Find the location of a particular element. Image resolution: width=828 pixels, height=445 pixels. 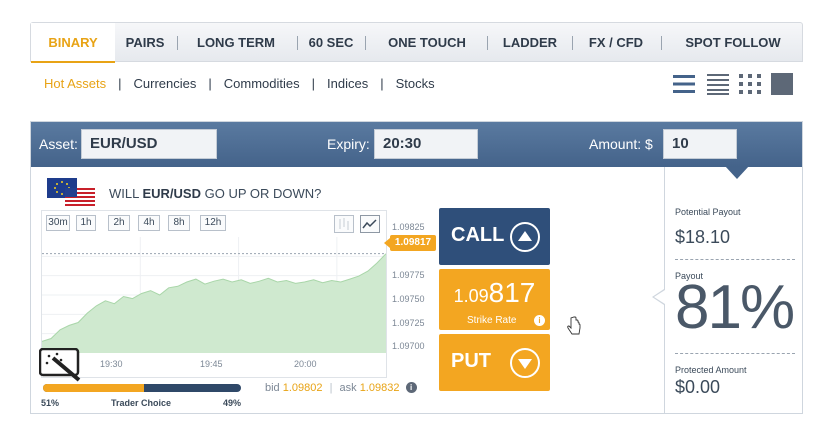

subnav-commodities: Commodities is located at coordinates (262, 83).